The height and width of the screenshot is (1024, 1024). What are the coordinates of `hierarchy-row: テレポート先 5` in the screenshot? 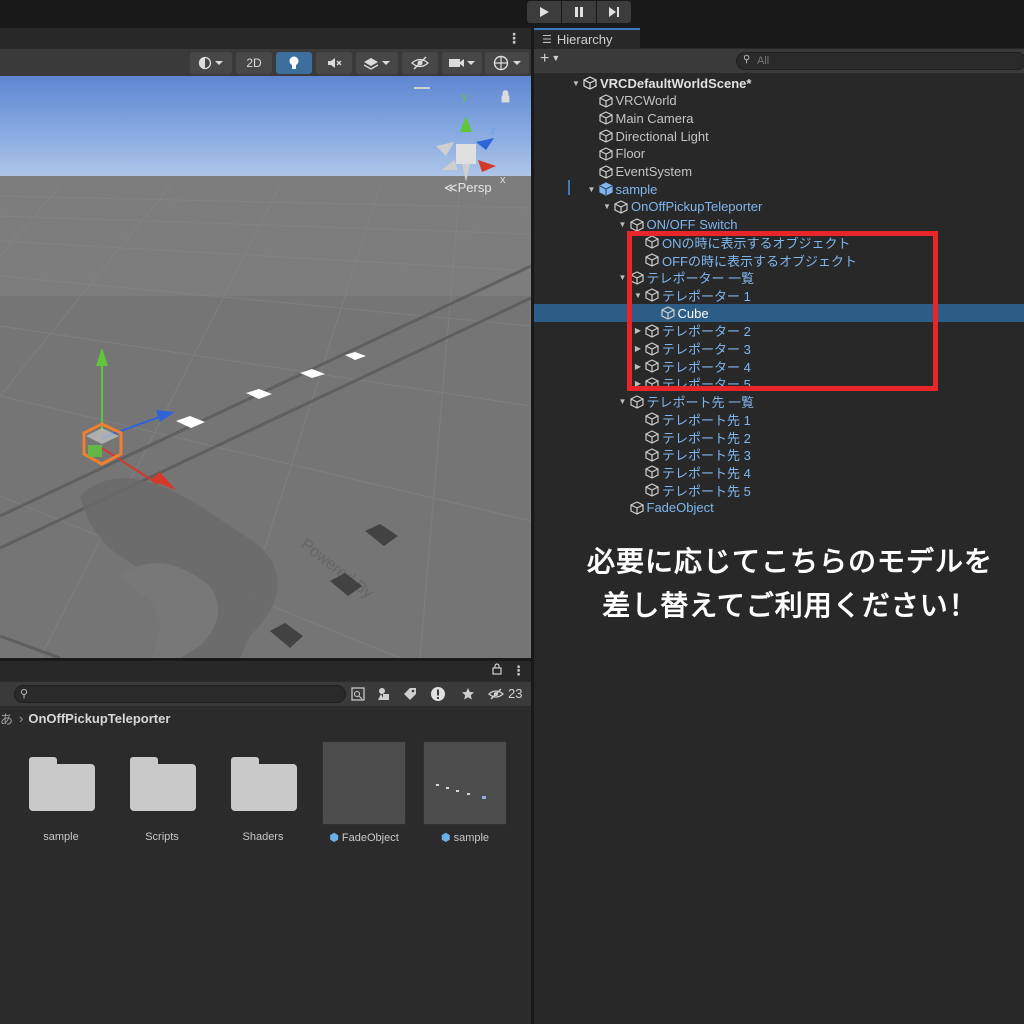 It's located at (779, 490).